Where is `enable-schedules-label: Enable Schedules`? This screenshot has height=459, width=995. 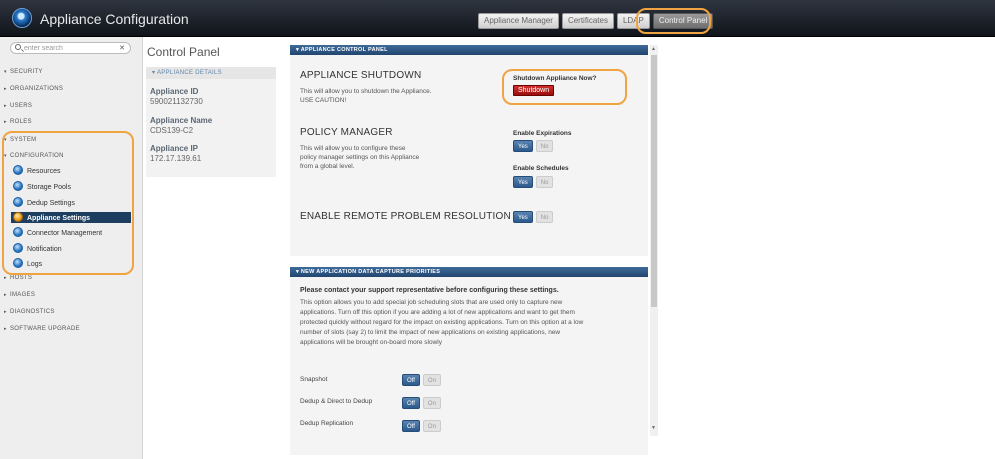 enable-schedules-label: Enable Schedules is located at coordinates (541, 168).